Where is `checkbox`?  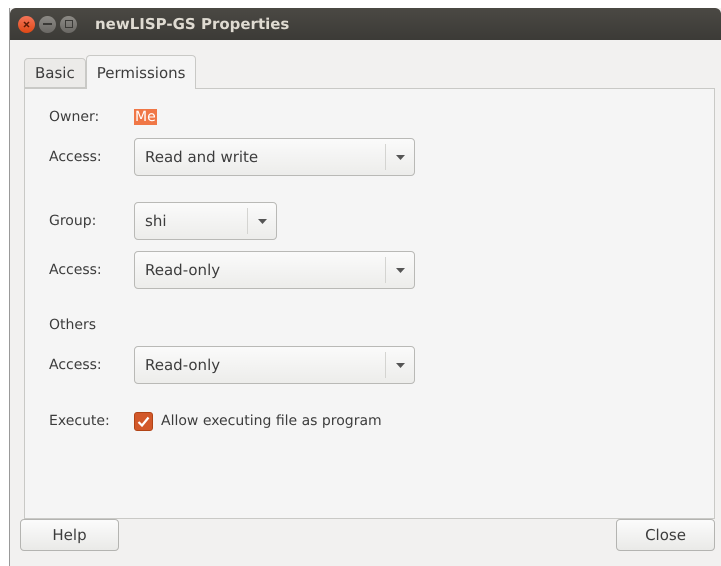 checkbox is located at coordinates (143, 421).